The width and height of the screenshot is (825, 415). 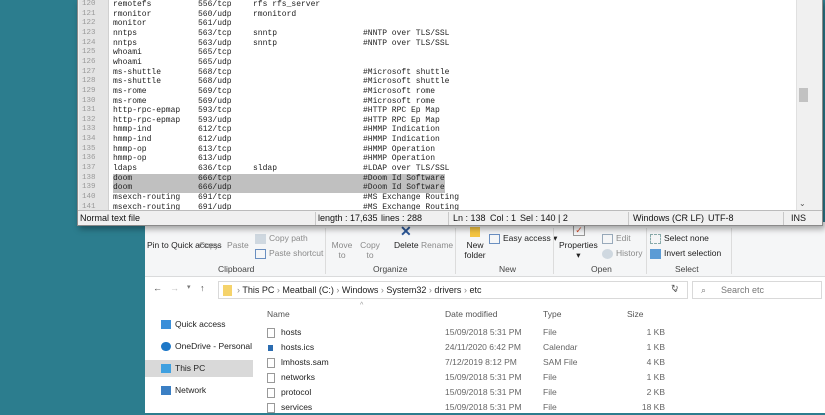 I want to click on editor-line: 126 whoami 565/udp, so click(x=444, y=63).